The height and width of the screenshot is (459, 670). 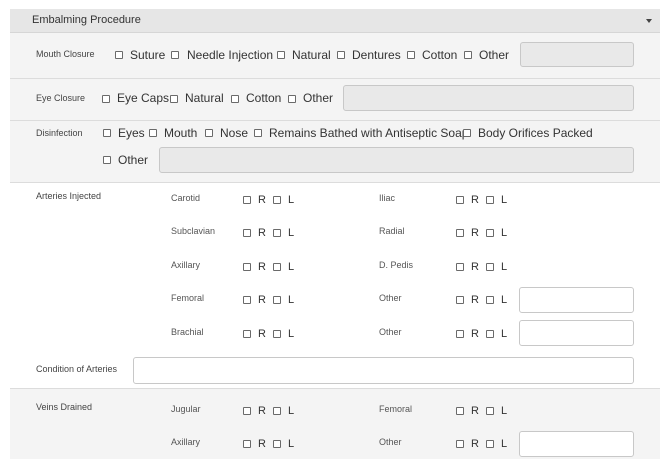 I want to click on suture-label: Suture, so click(x=148, y=55).